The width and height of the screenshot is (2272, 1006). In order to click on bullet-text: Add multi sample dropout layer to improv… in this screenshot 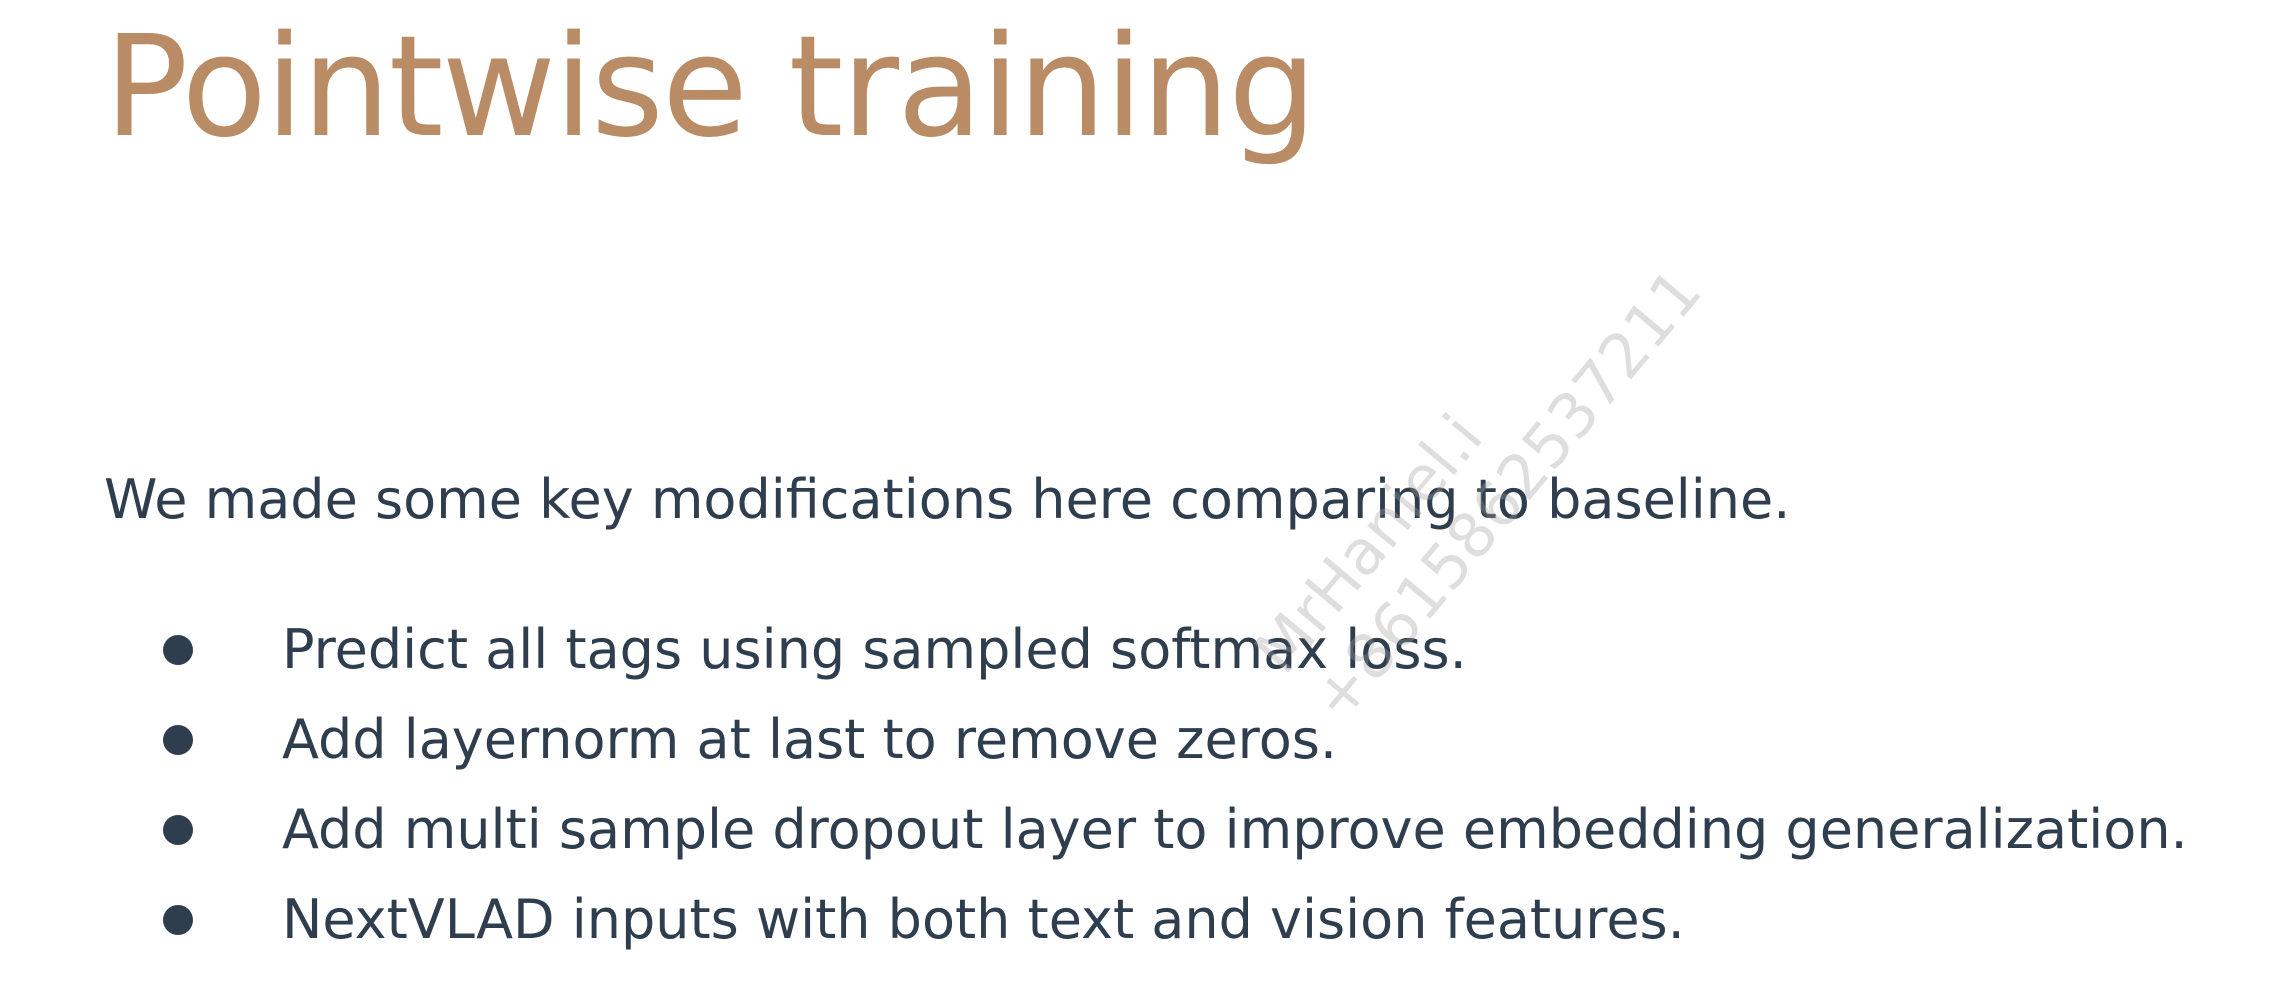, I will do `click(1235, 829)`.